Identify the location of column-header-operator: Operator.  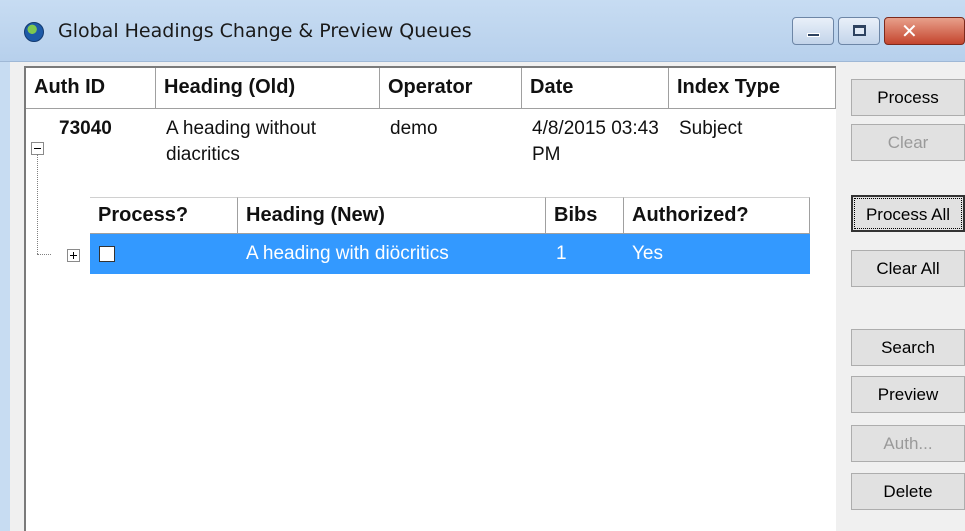
(451, 88).